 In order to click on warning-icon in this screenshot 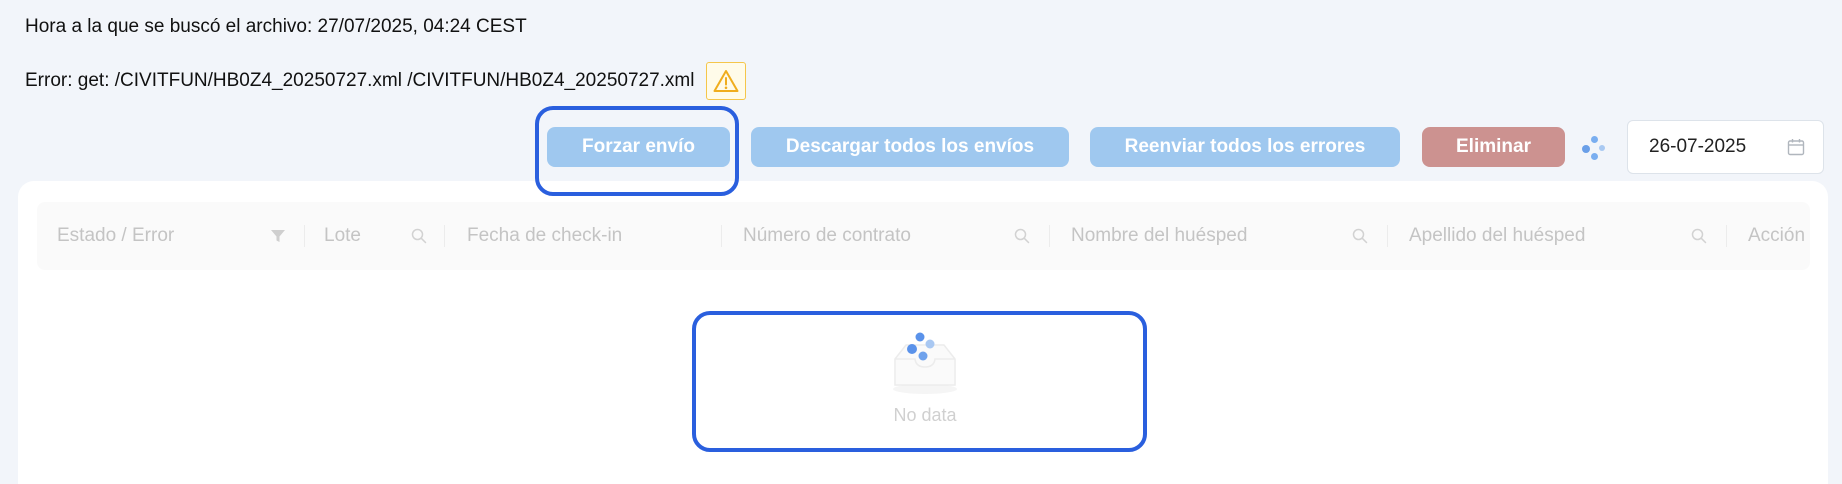, I will do `click(726, 81)`.